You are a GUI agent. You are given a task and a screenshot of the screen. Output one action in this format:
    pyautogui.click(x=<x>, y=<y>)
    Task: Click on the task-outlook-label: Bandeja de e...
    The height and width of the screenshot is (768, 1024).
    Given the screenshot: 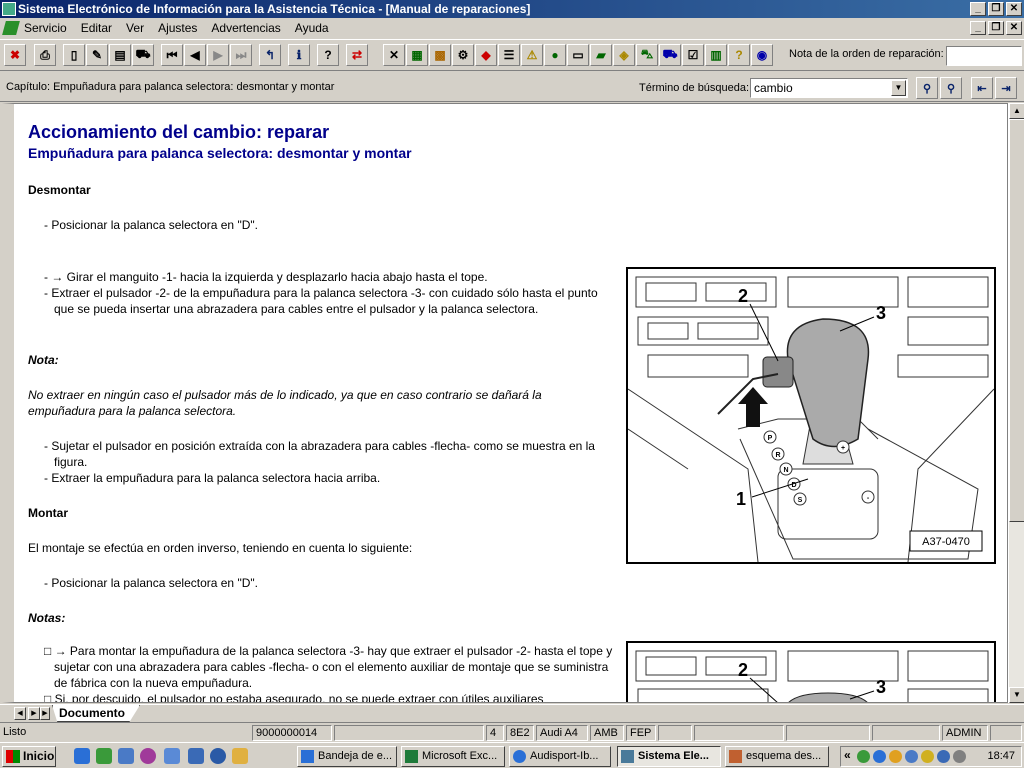 What is the action you would take?
    pyautogui.click(x=355, y=756)
    